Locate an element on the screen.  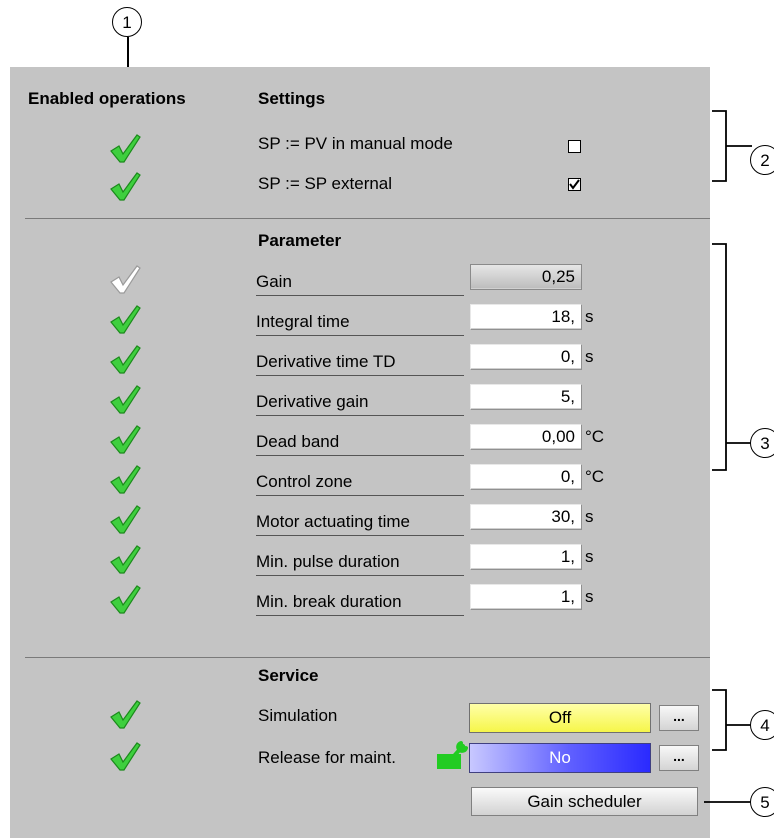
sp-pv-manual-checkbox is located at coordinates (574, 146).